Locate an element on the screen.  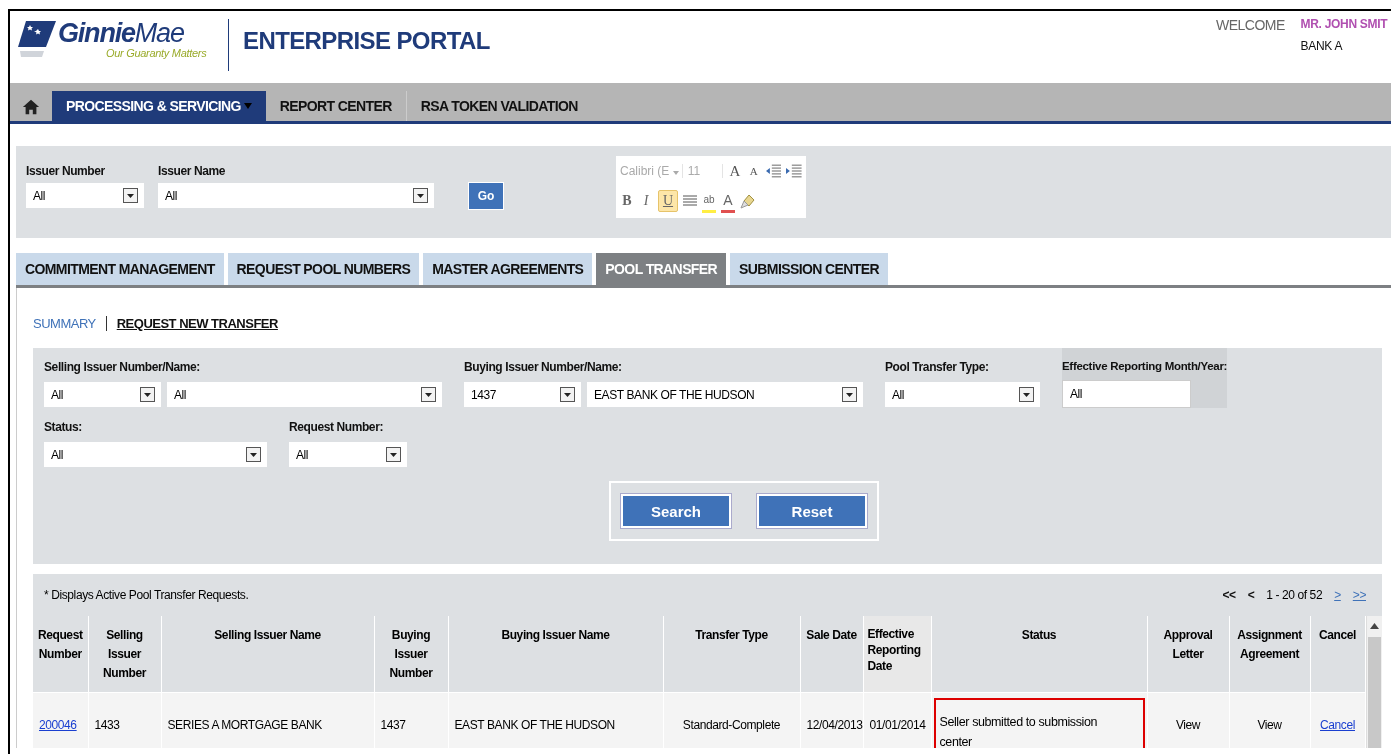
table-cell: 12/04/2013 is located at coordinates (834, 725).